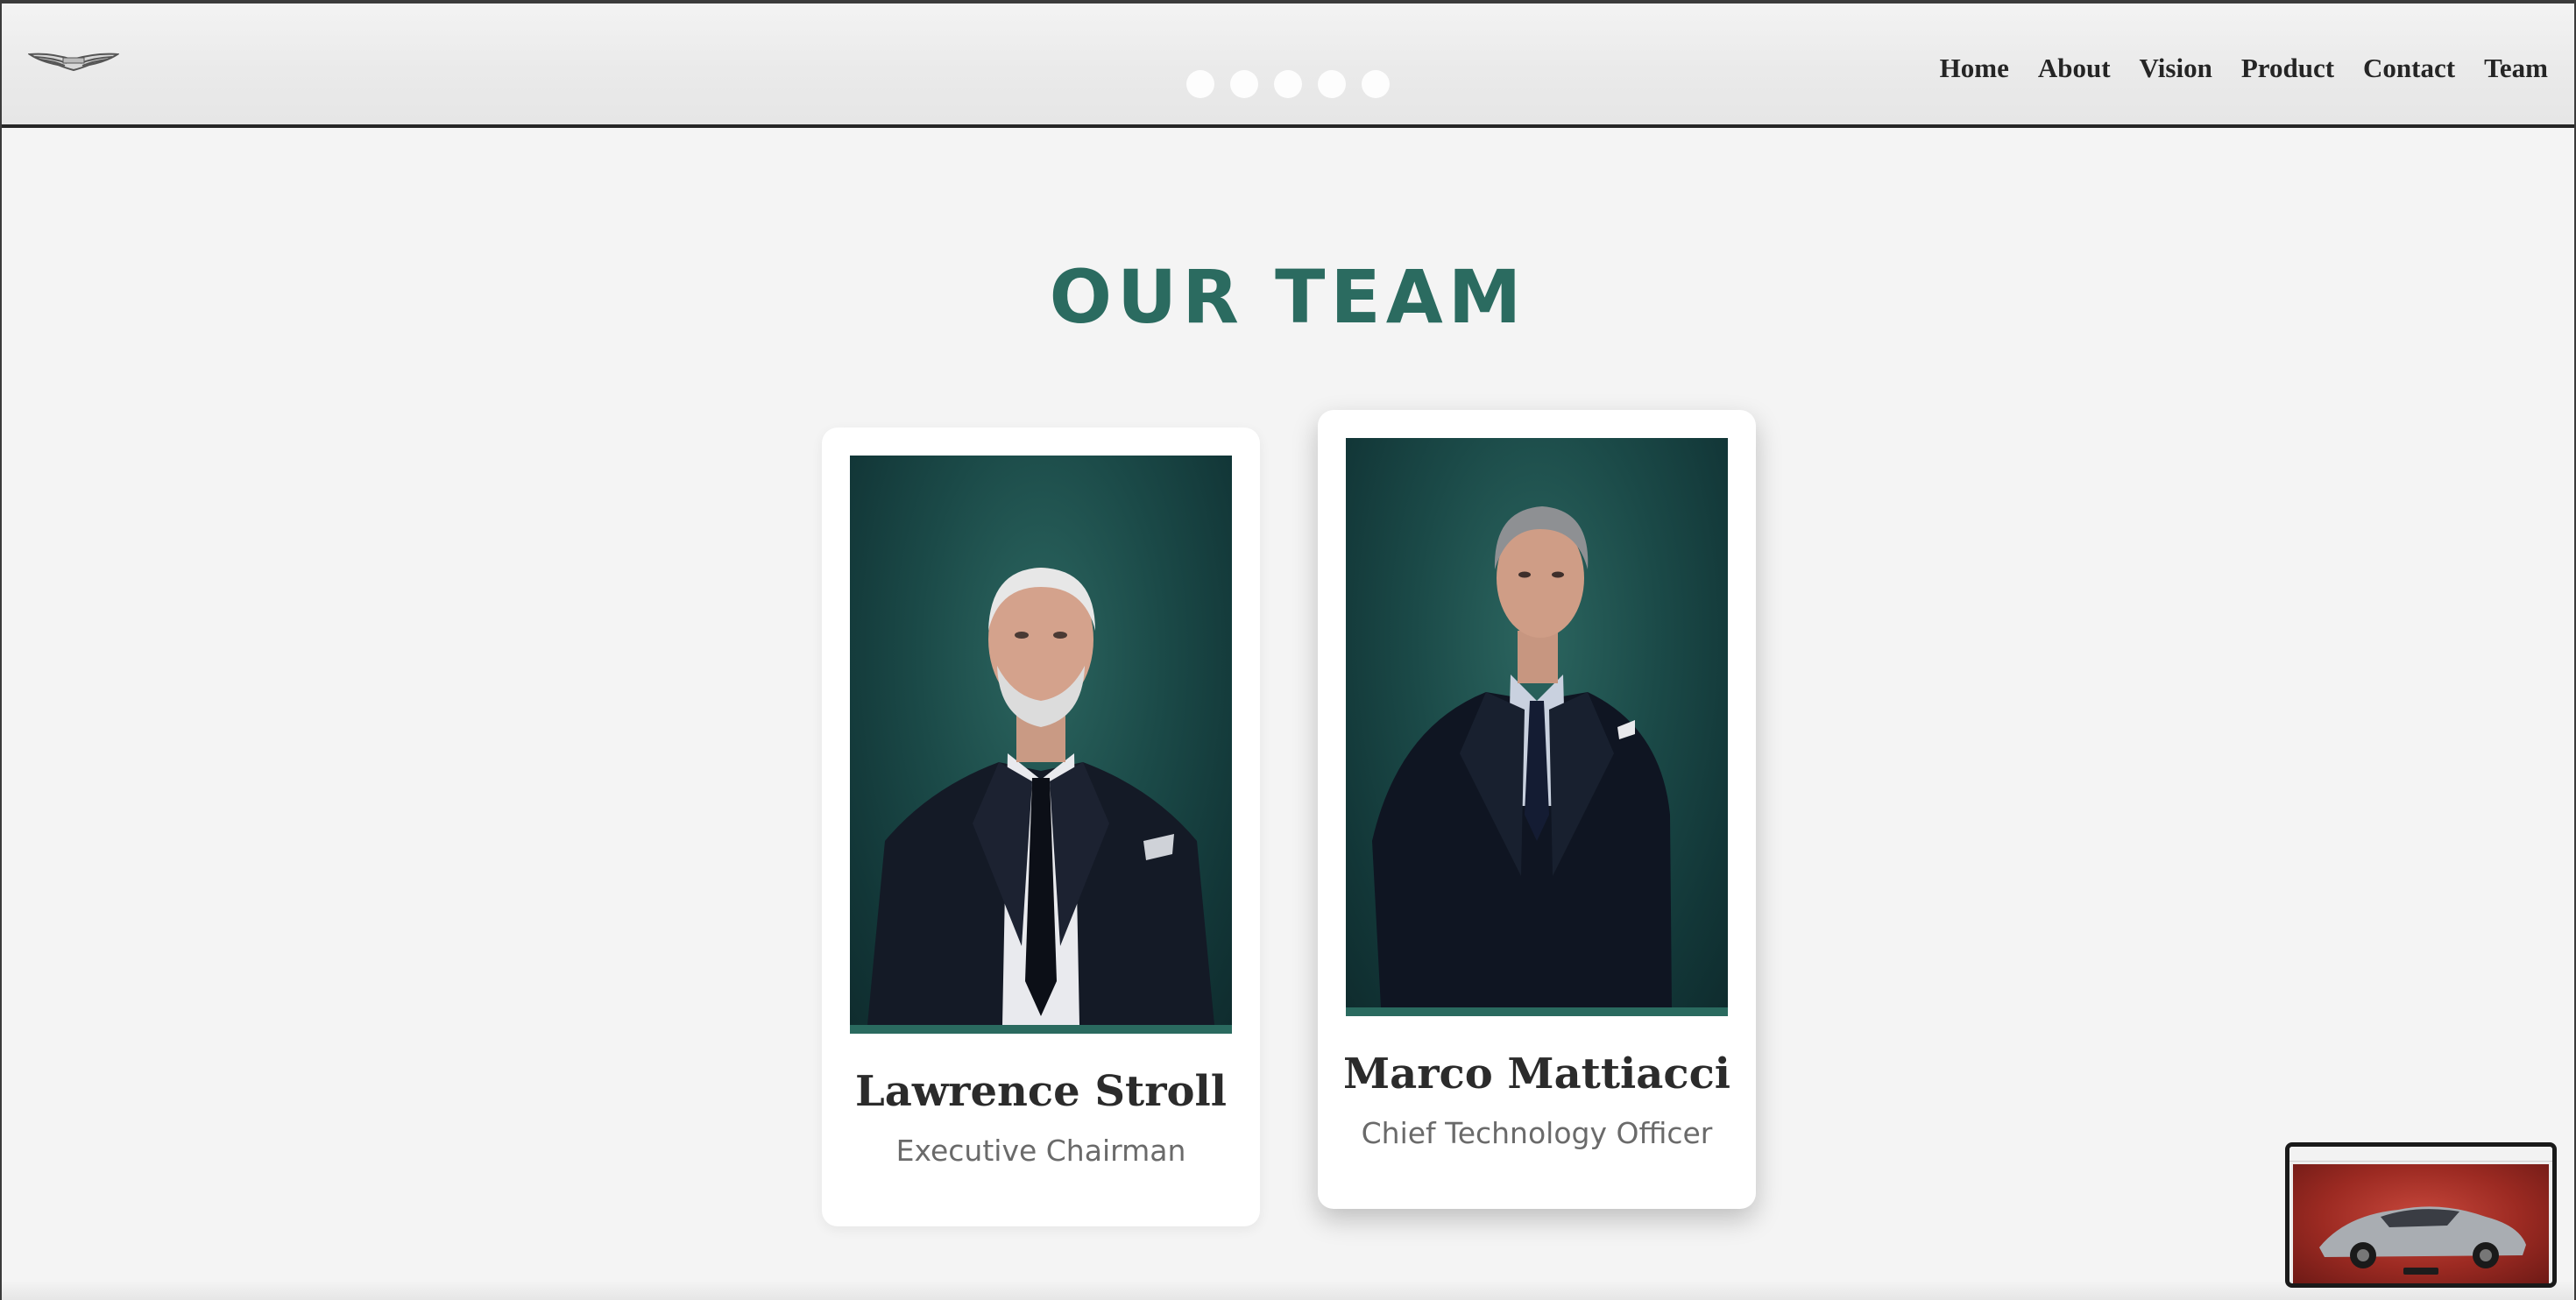 Image resolution: width=2576 pixels, height=1300 pixels. Describe the element at coordinates (1537, 1133) in the screenshot. I see `team-member-role: Chief Technology Officer` at that location.